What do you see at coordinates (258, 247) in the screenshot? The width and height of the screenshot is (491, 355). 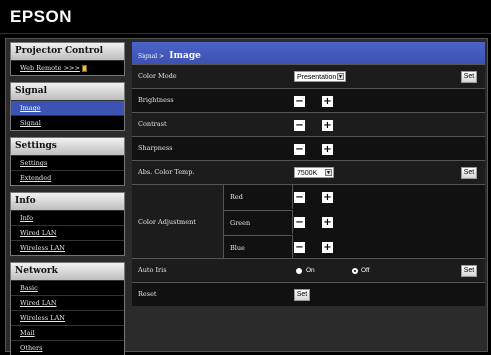 I see `color-adjustment-blue: Blue` at bounding box center [258, 247].